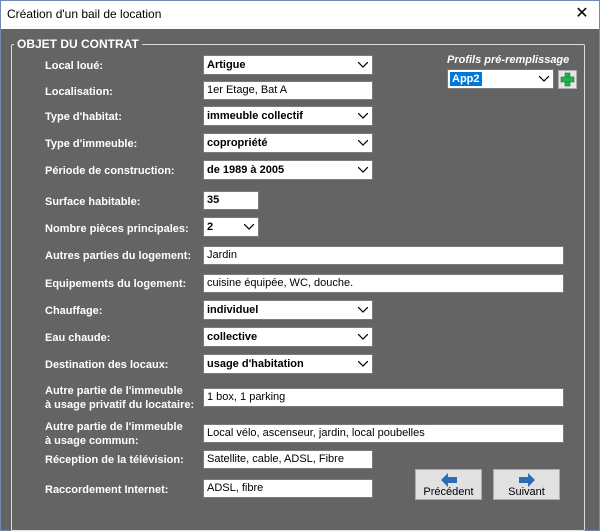  I want to click on local-loue-label: Local loué:, so click(74, 66).